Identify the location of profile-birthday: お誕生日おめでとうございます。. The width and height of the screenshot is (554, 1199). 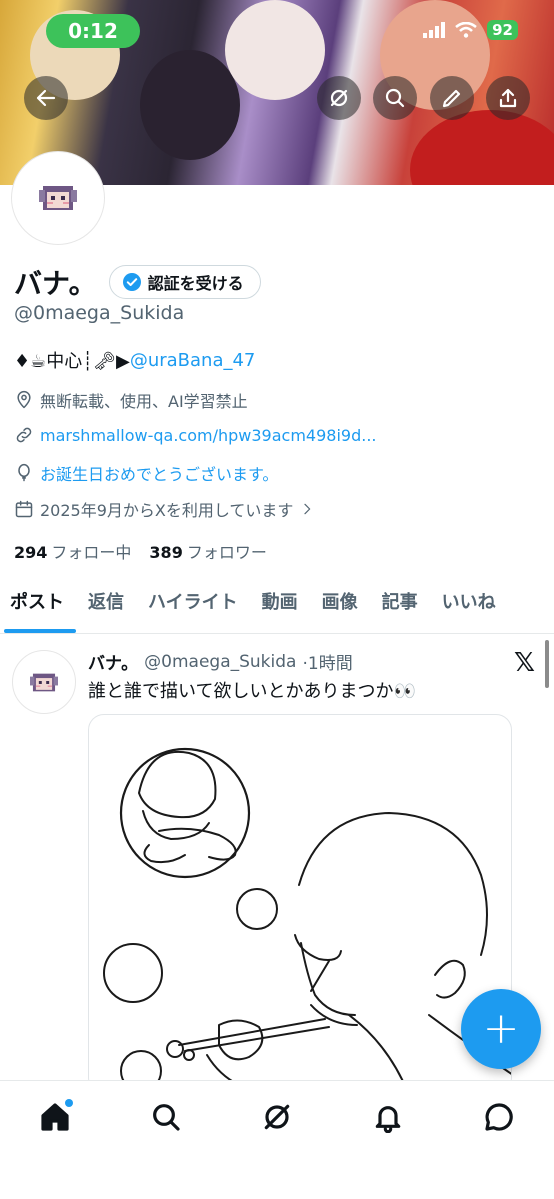
(146, 473).